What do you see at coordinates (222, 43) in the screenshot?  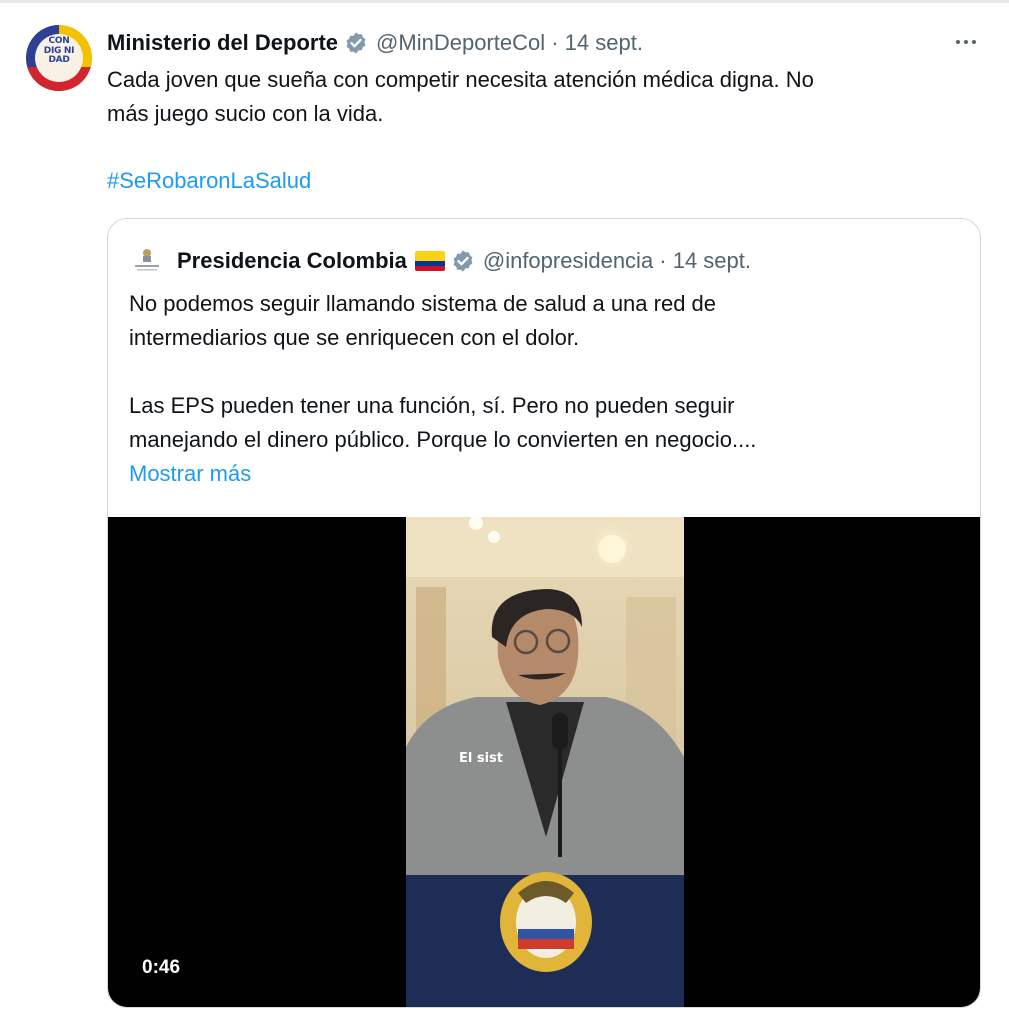 I see `author-name: Ministerio del Deporte` at bounding box center [222, 43].